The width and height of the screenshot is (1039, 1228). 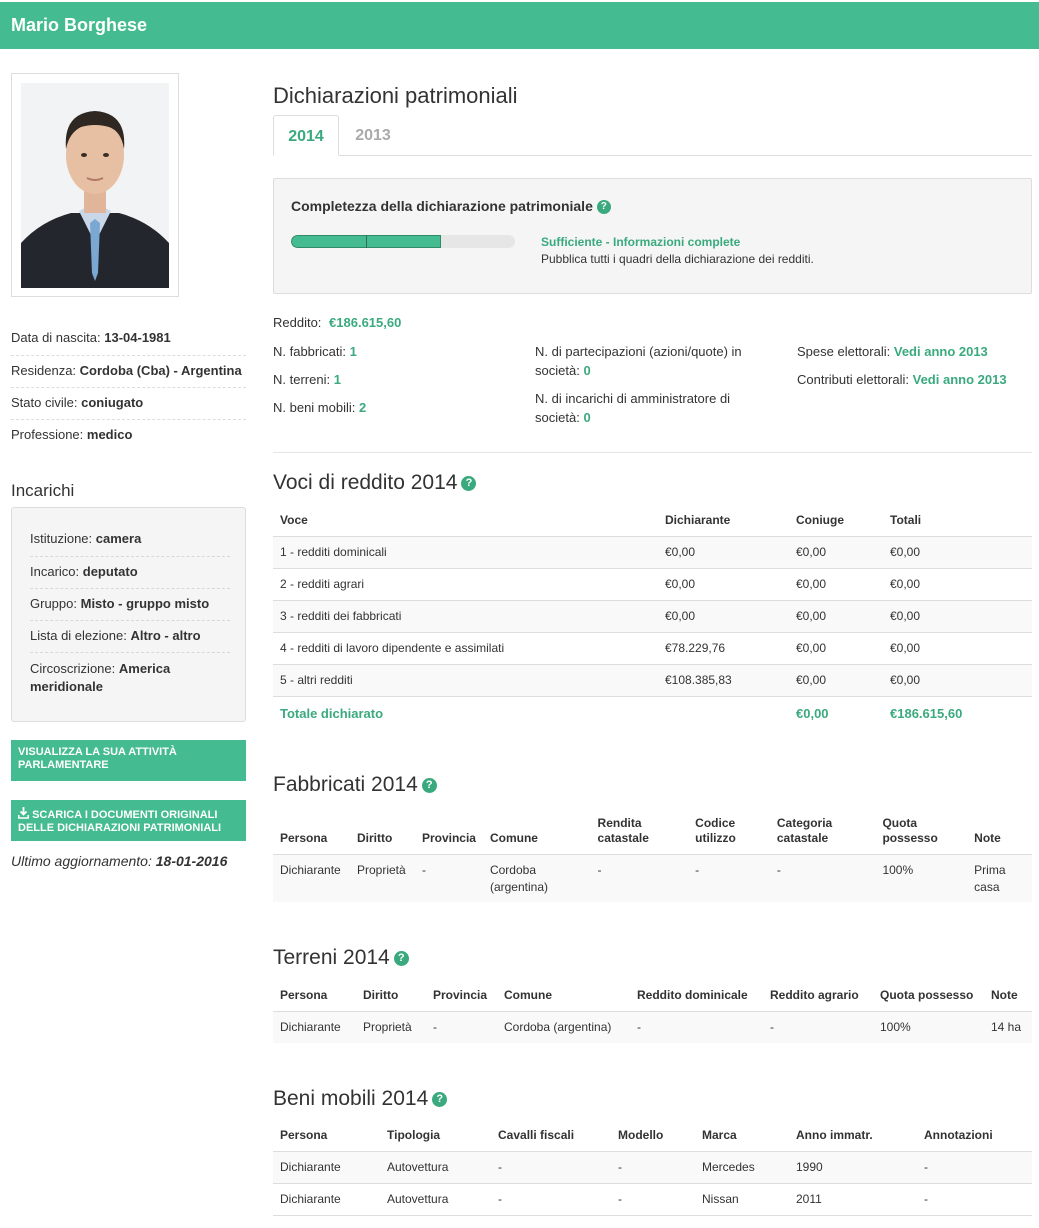 What do you see at coordinates (563, 1027) in the screenshot?
I see `table-cell: Cordoba (argentina)` at bounding box center [563, 1027].